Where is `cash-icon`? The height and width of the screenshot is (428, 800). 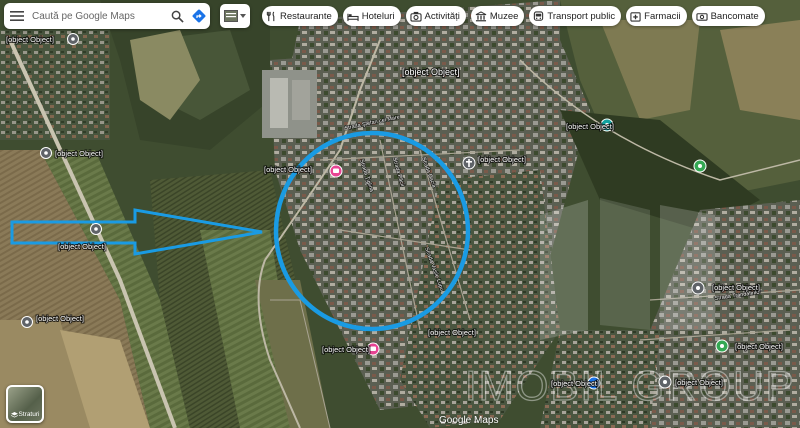 cash-icon is located at coordinates (702, 16).